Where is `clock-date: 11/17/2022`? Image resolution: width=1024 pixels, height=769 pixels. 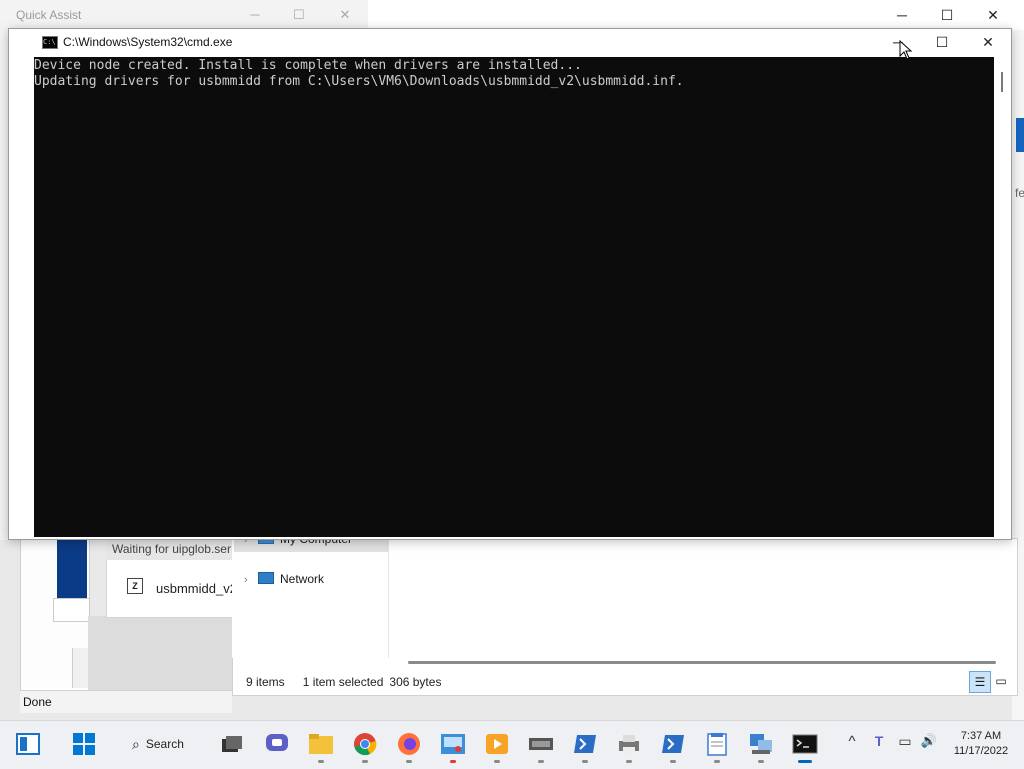
clock-date: 11/17/2022 is located at coordinates (981, 751).